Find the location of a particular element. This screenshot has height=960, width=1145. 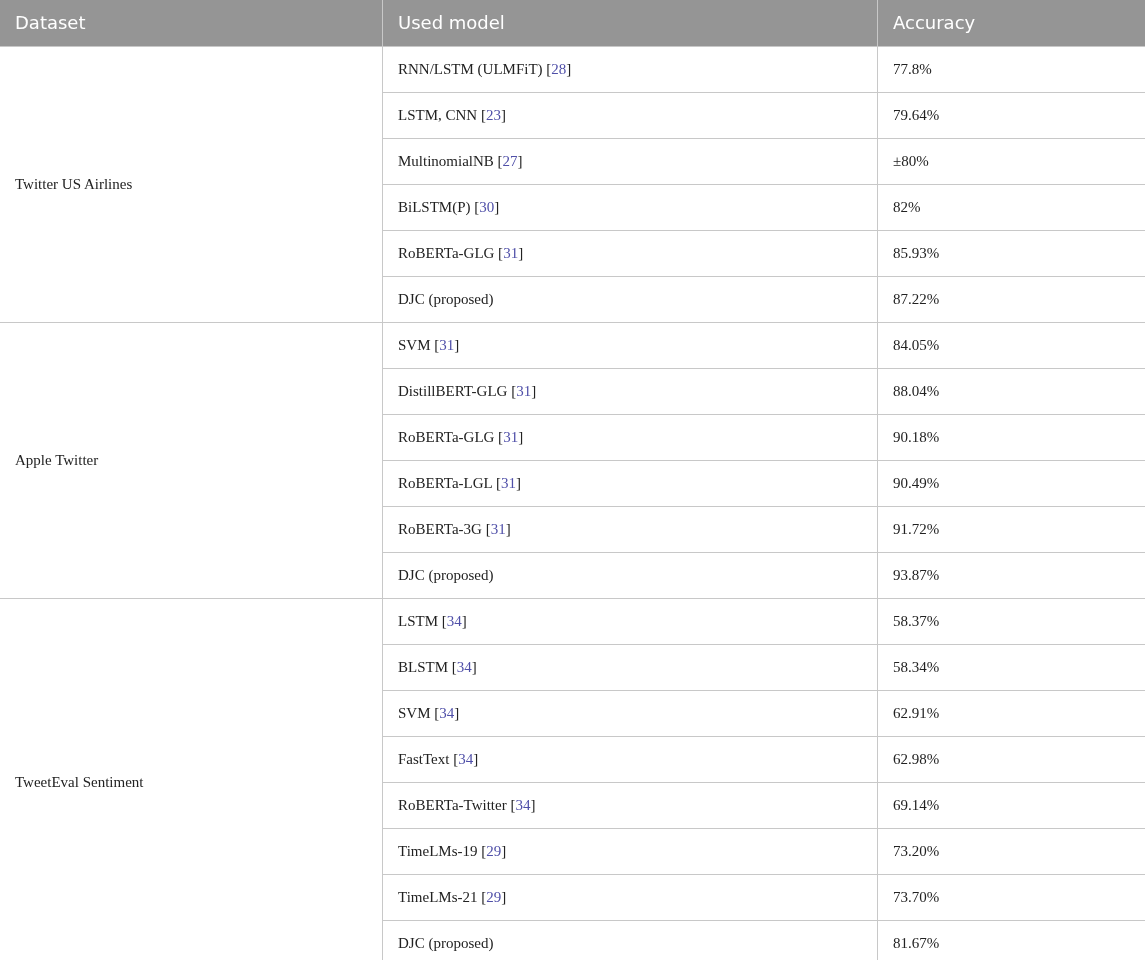

model-cell: BiLSTM(P) [30] is located at coordinates (630, 207).